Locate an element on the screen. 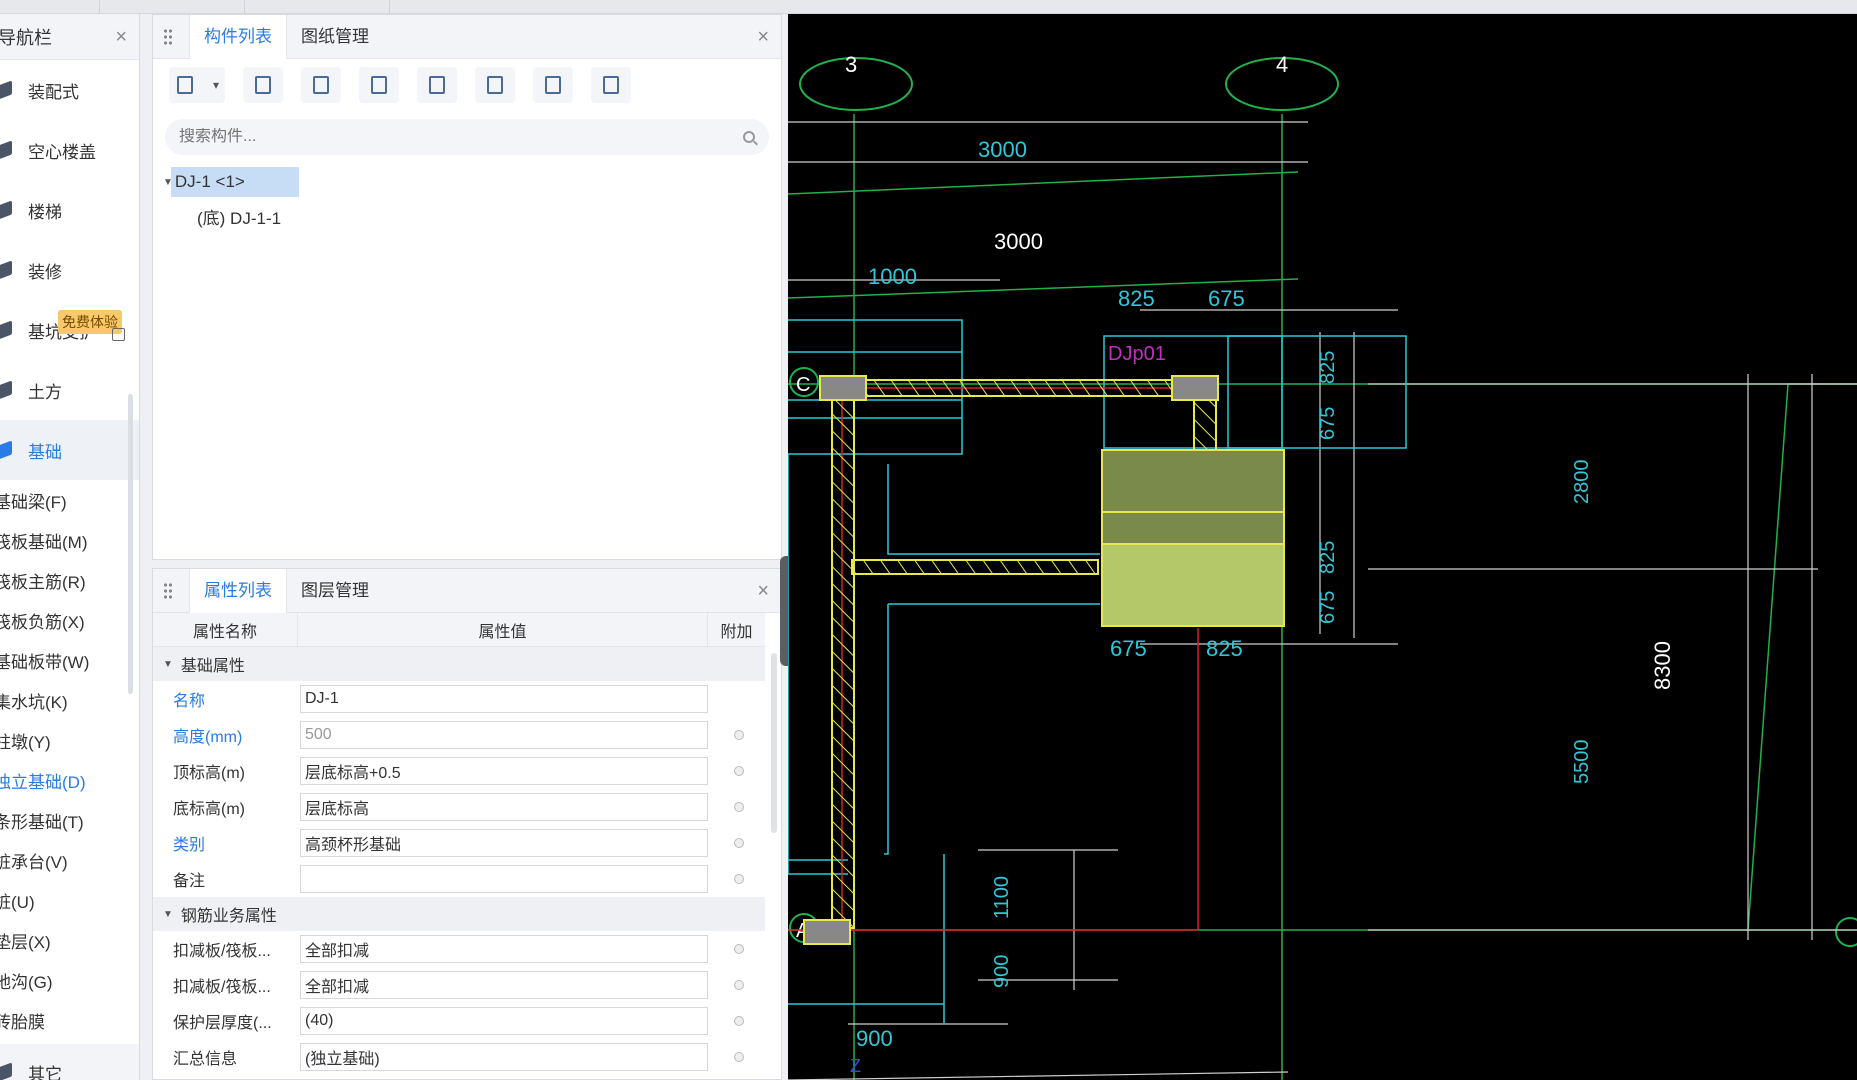 Image resolution: width=1857 pixels, height=1080 pixels. svg-text: 900 is located at coordinates (1002, 971).